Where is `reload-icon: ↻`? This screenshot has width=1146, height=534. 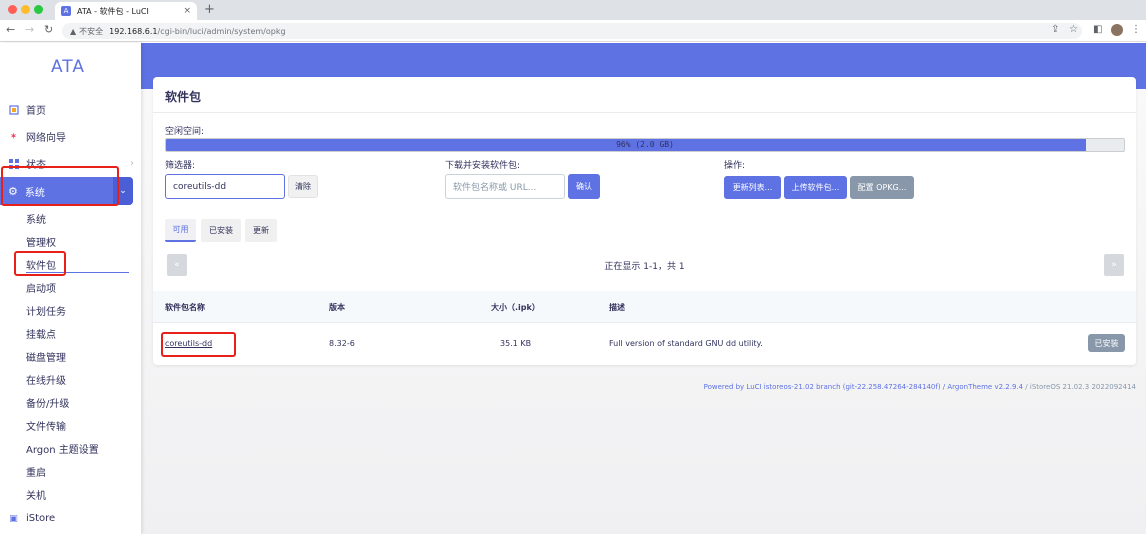
reload-icon: ↻ is located at coordinates (48, 29).